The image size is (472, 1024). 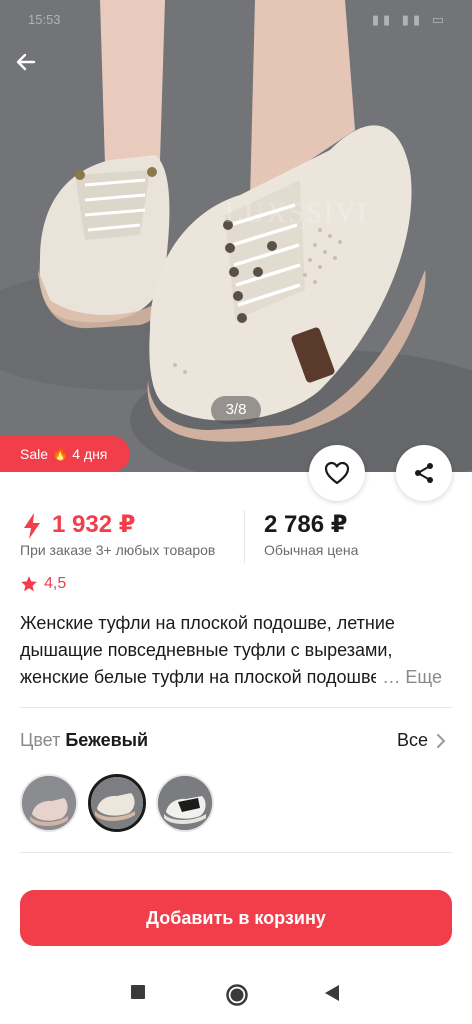 What do you see at coordinates (40, 740) in the screenshot?
I see `color-label: Цвет` at bounding box center [40, 740].